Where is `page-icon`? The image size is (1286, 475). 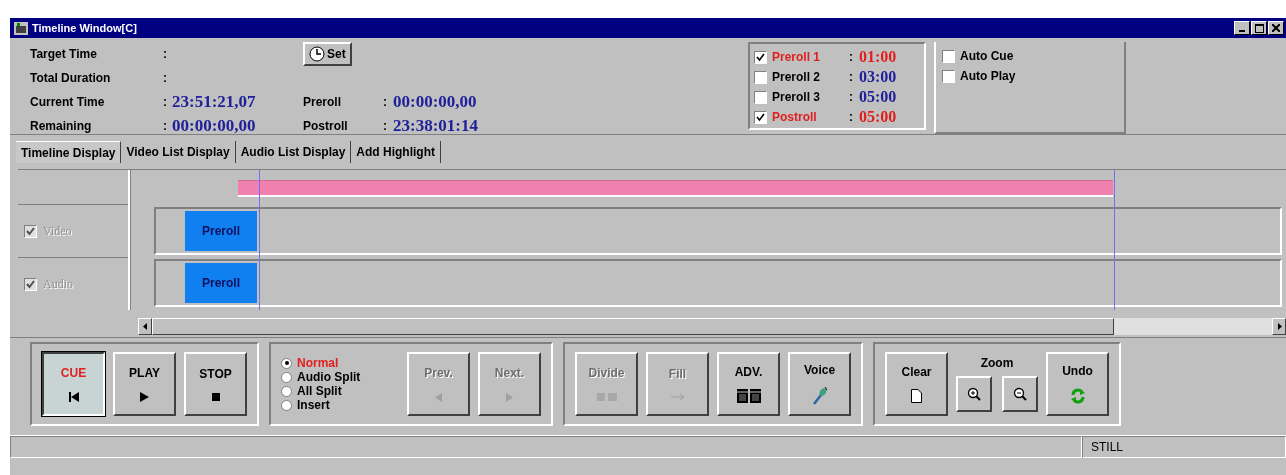
page-icon is located at coordinates (916, 396).